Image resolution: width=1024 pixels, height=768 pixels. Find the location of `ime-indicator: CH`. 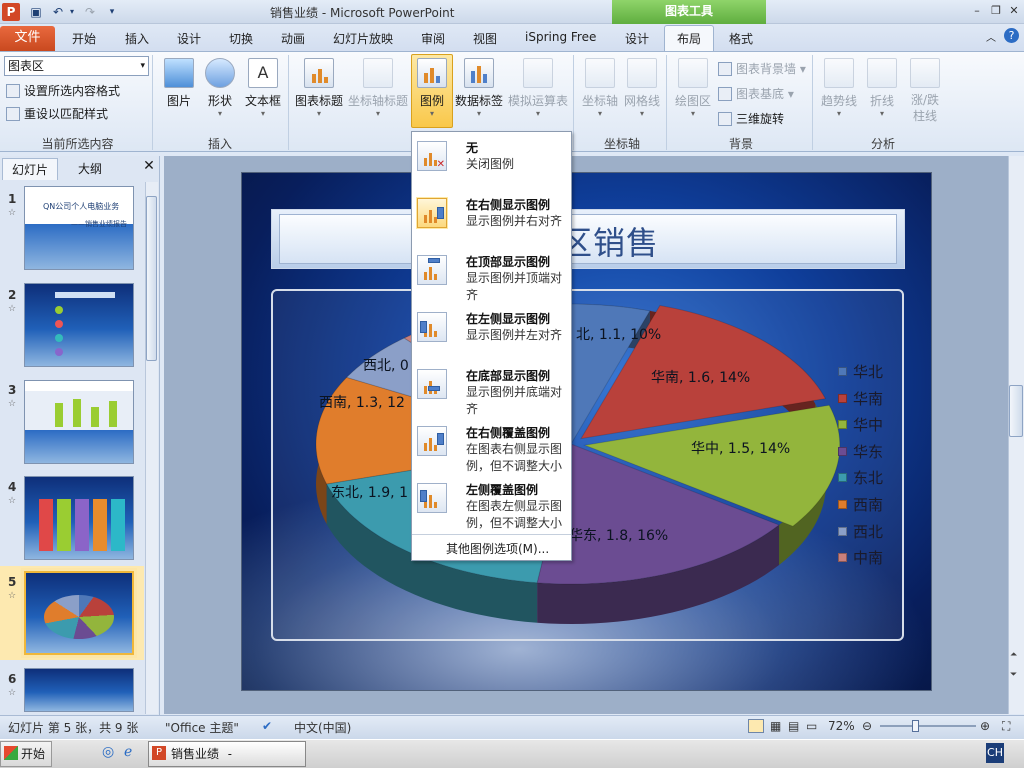

ime-indicator: CH is located at coordinates (995, 753).